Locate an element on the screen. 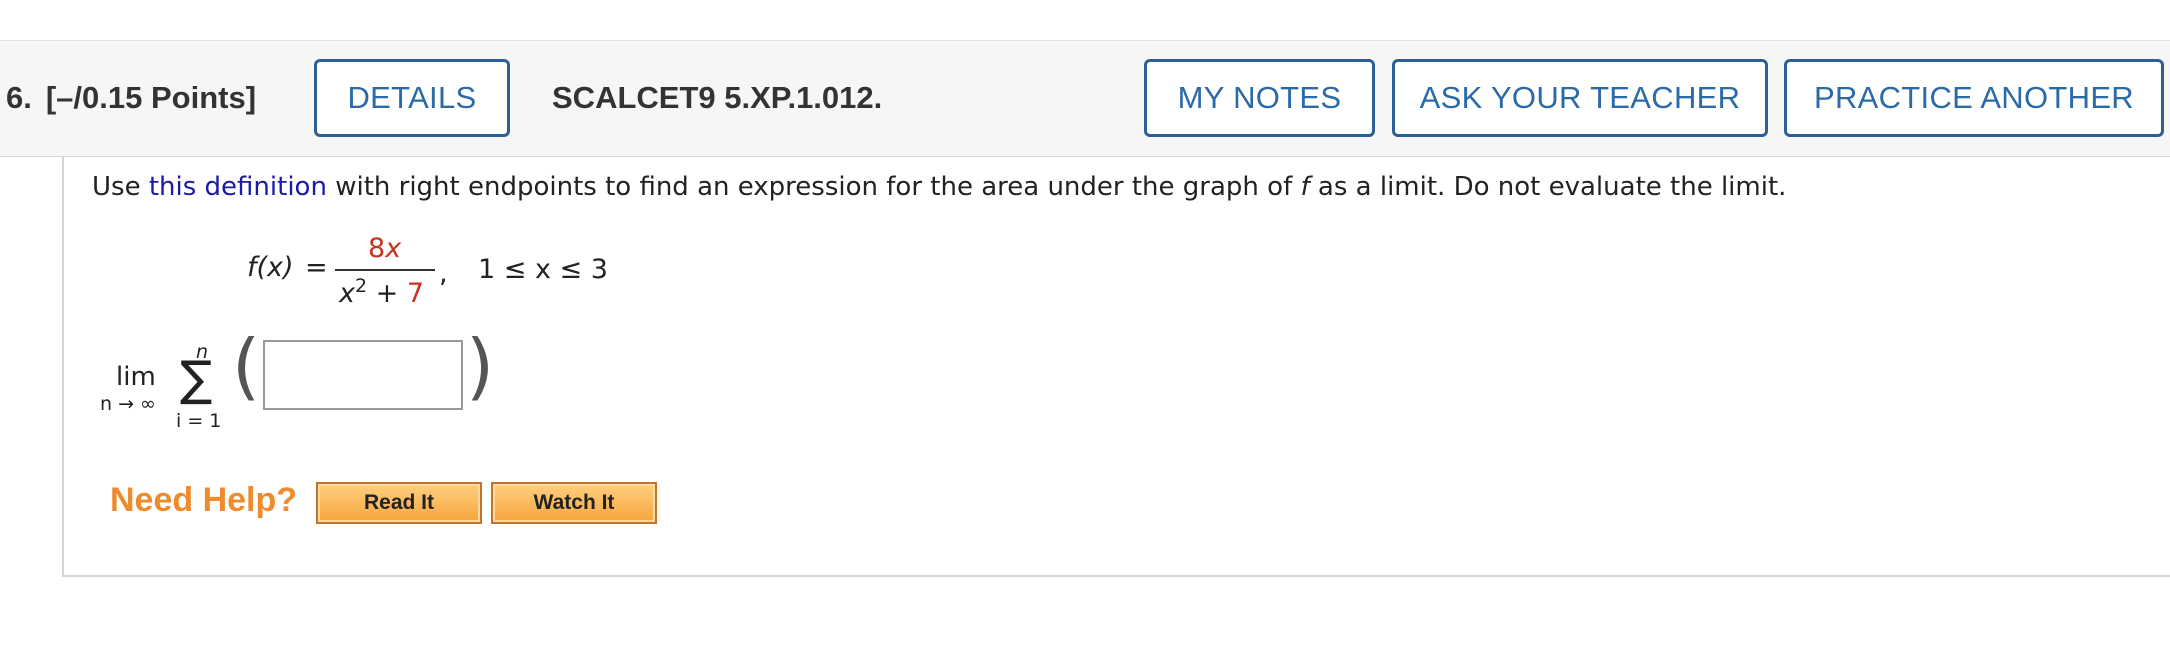 This screenshot has width=2170, height=648. points-label: [–/0.15 Points] is located at coordinates (151, 97).